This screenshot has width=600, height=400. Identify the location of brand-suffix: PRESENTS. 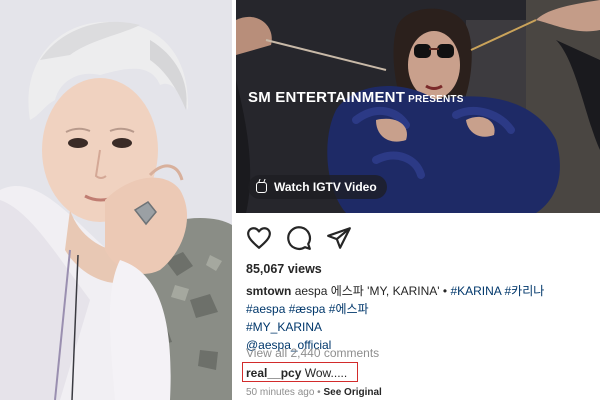
(436, 99).